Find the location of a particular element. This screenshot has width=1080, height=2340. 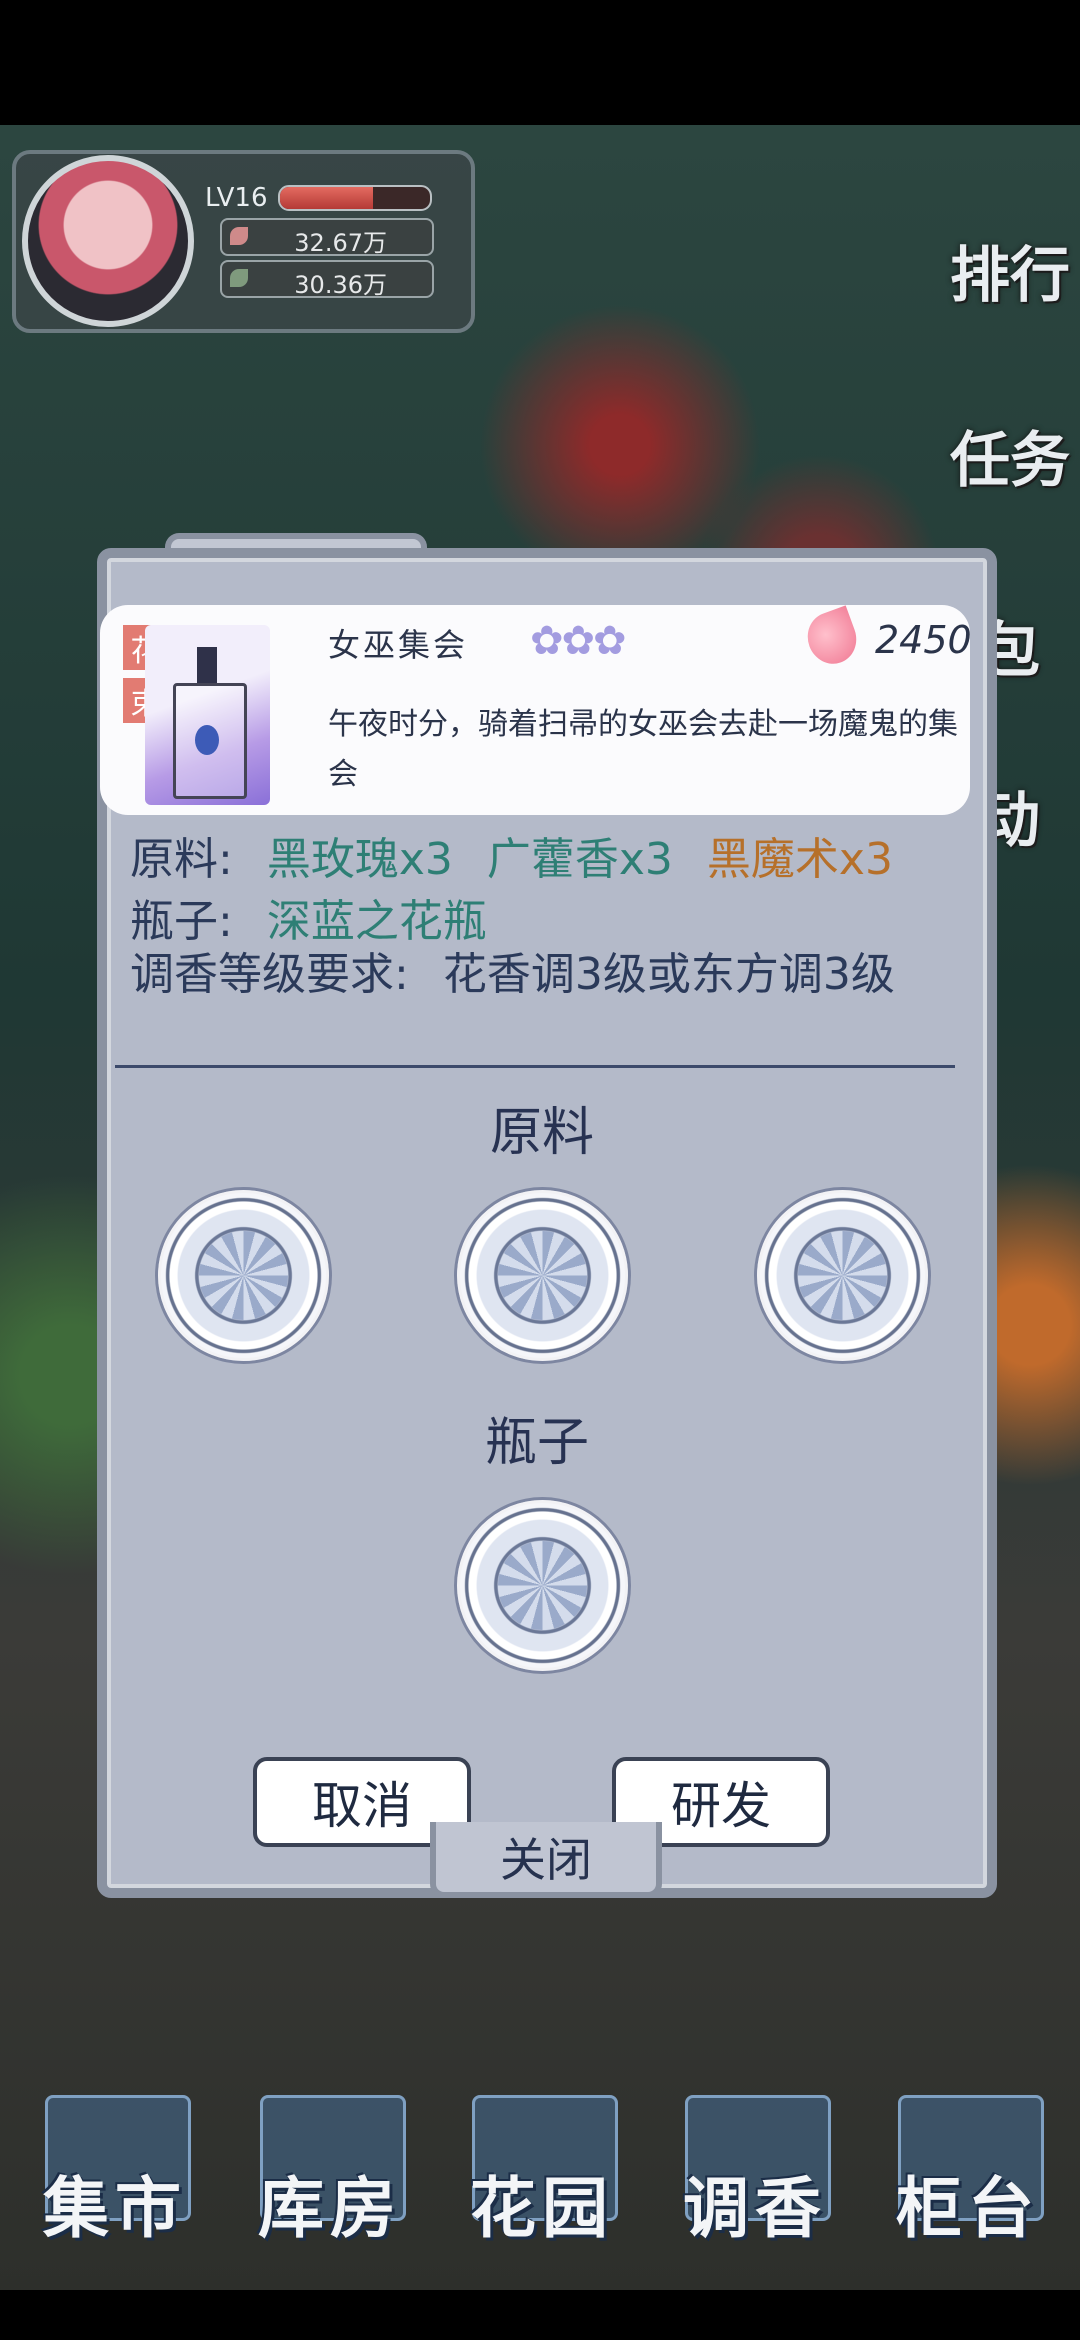

nav-market-label: 集市 is located at coordinates (115, 2208).